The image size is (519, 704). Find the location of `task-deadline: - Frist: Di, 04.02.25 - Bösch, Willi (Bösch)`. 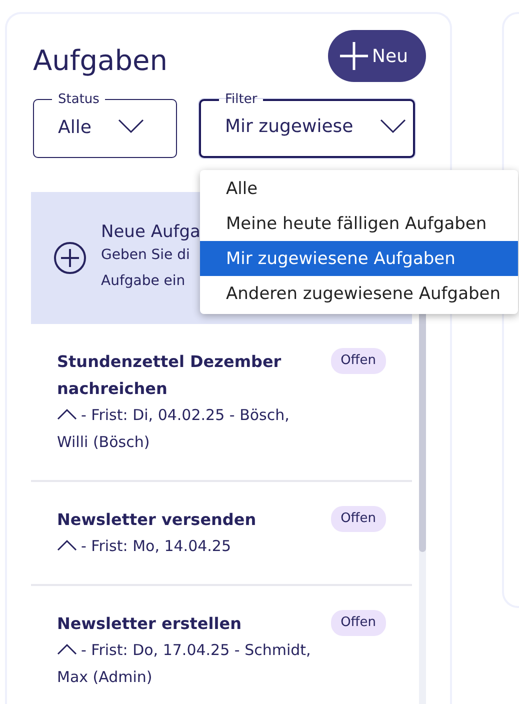

task-deadline: - Frist: Di, 04.02.25 - Bösch, Willi (Bösch) is located at coordinates (173, 429).